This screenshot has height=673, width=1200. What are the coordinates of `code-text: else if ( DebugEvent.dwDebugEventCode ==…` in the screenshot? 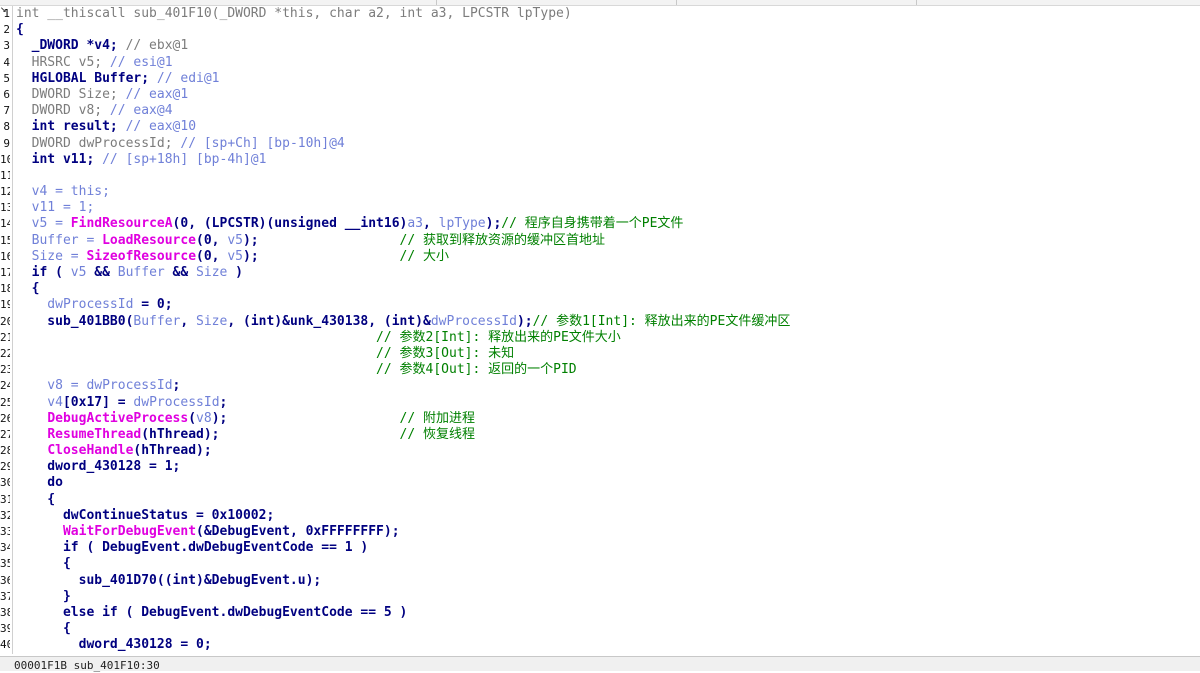 It's located at (211, 613).